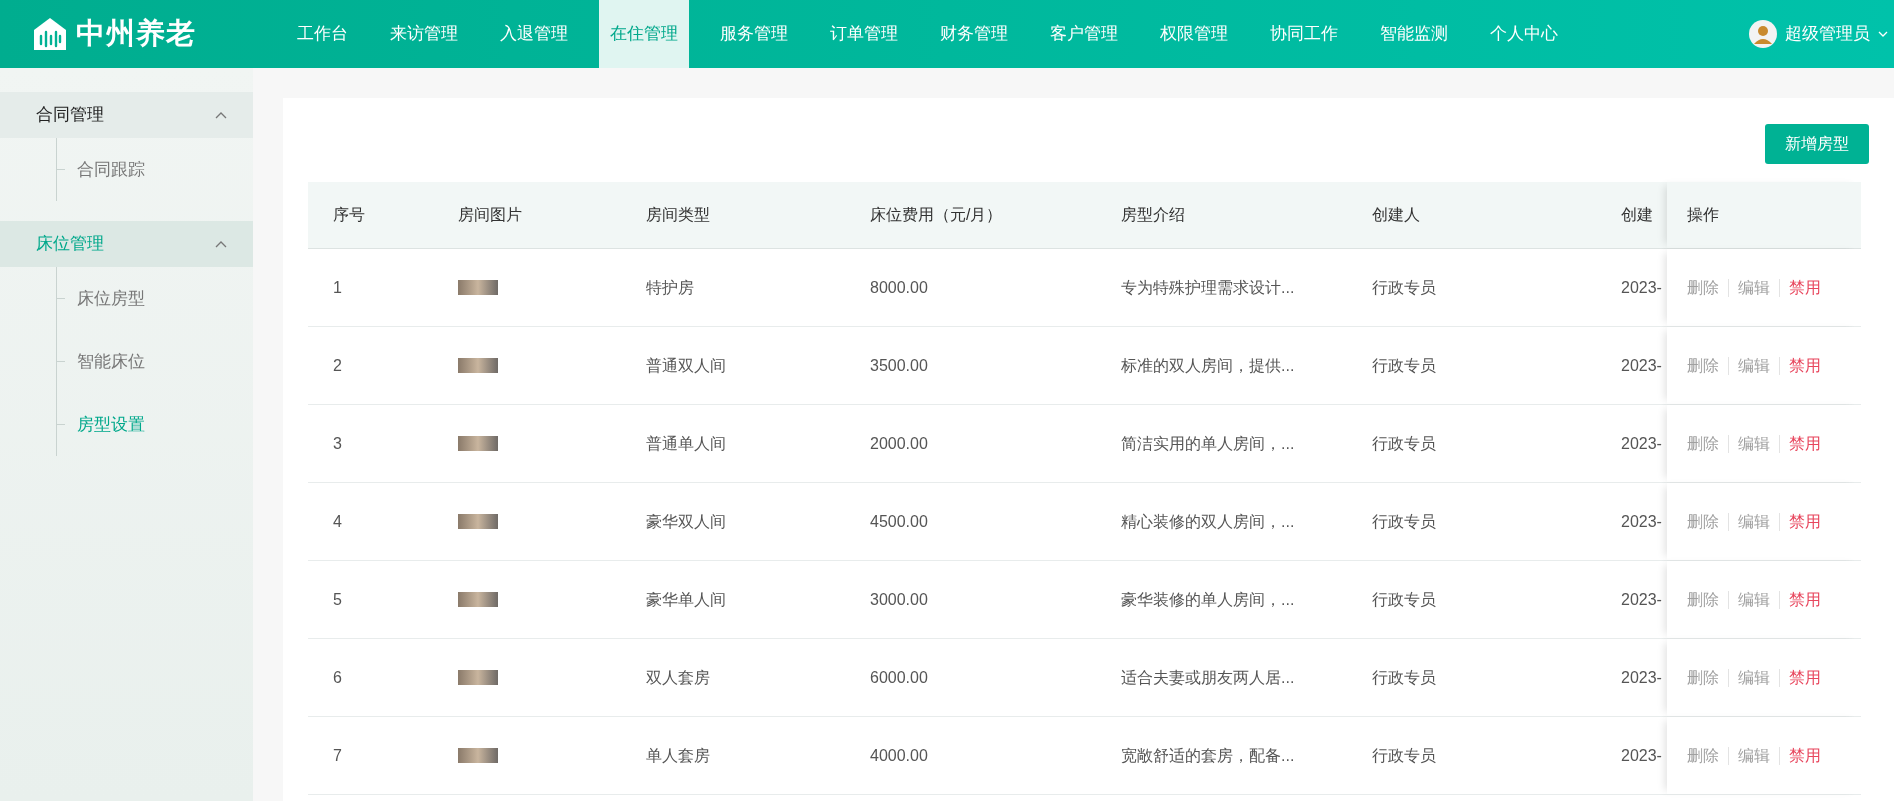  Describe the element at coordinates (936, 214) in the screenshot. I see `column-header: 床位费用（元/月）` at that location.